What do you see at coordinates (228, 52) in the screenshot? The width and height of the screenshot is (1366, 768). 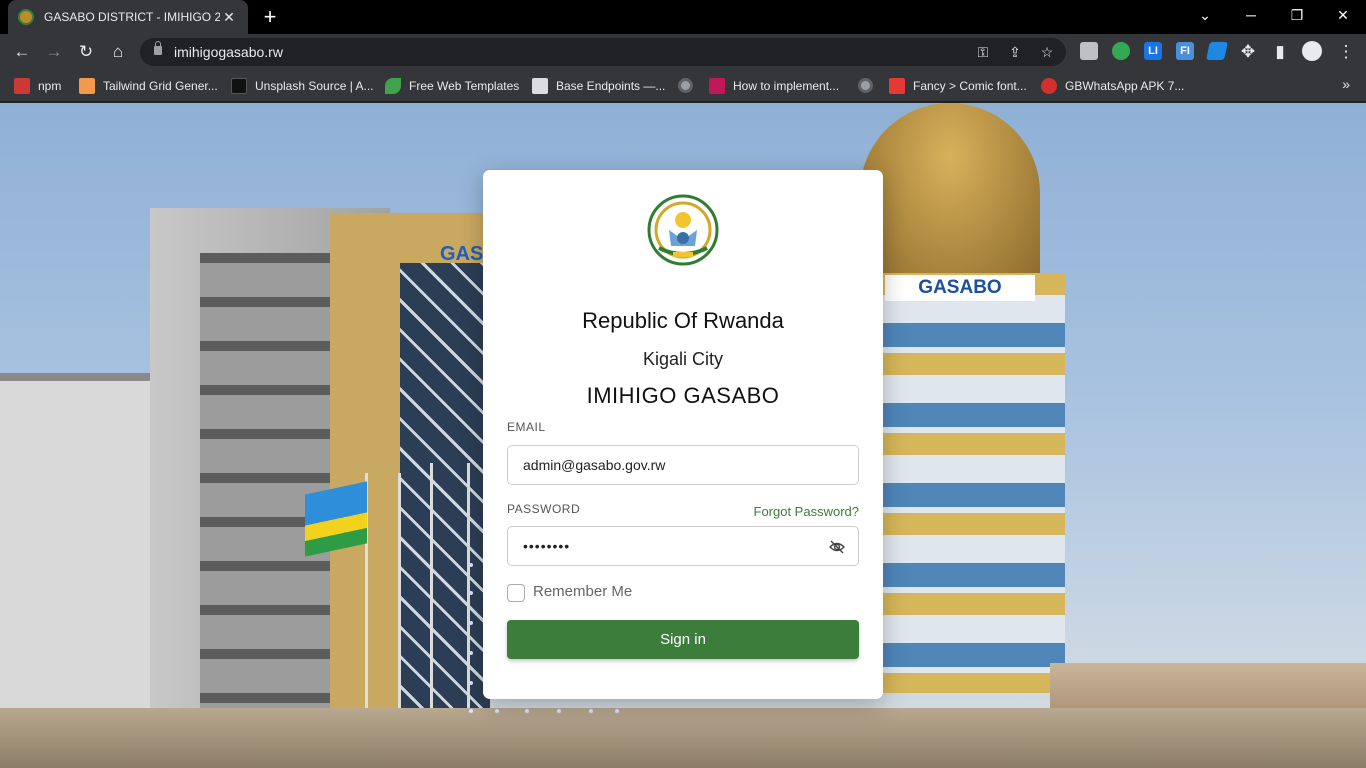 I see `url-text: imihigogasabo.rw` at bounding box center [228, 52].